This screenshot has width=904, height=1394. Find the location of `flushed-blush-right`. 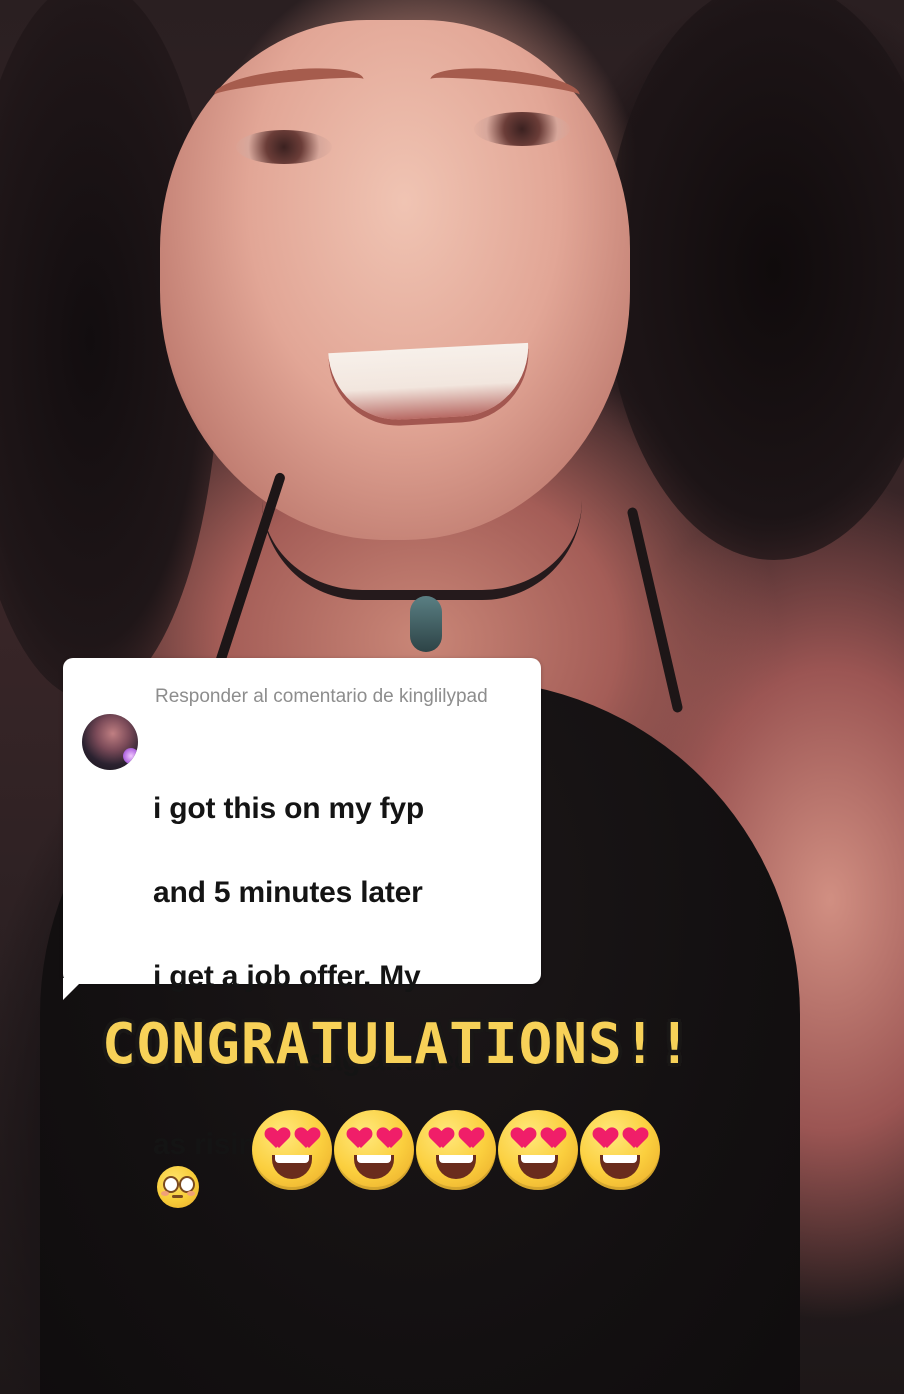

flushed-blush-right is located at coordinates (191, 1193).